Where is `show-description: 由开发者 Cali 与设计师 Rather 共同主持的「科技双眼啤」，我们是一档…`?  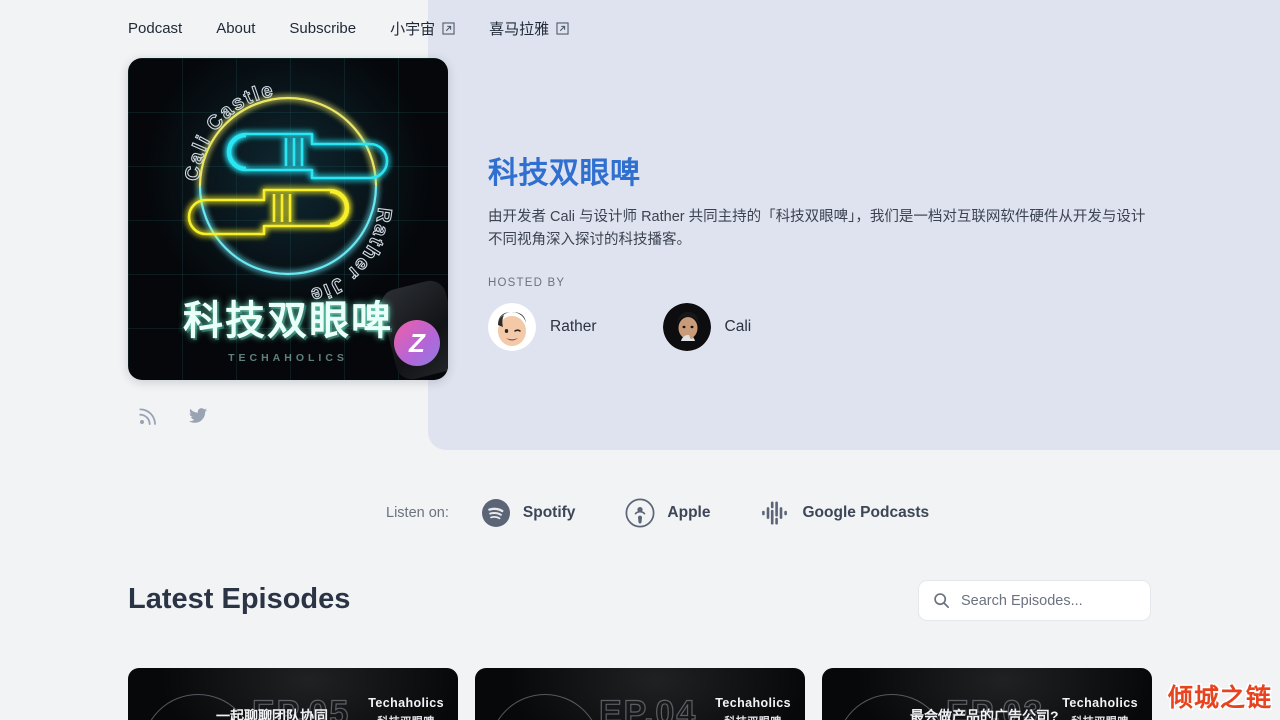
show-description: 由开发者 Cali 与设计师 Rather 共同主持的「科技双眼啤」，我们是一档… is located at coordinates (817, 229).